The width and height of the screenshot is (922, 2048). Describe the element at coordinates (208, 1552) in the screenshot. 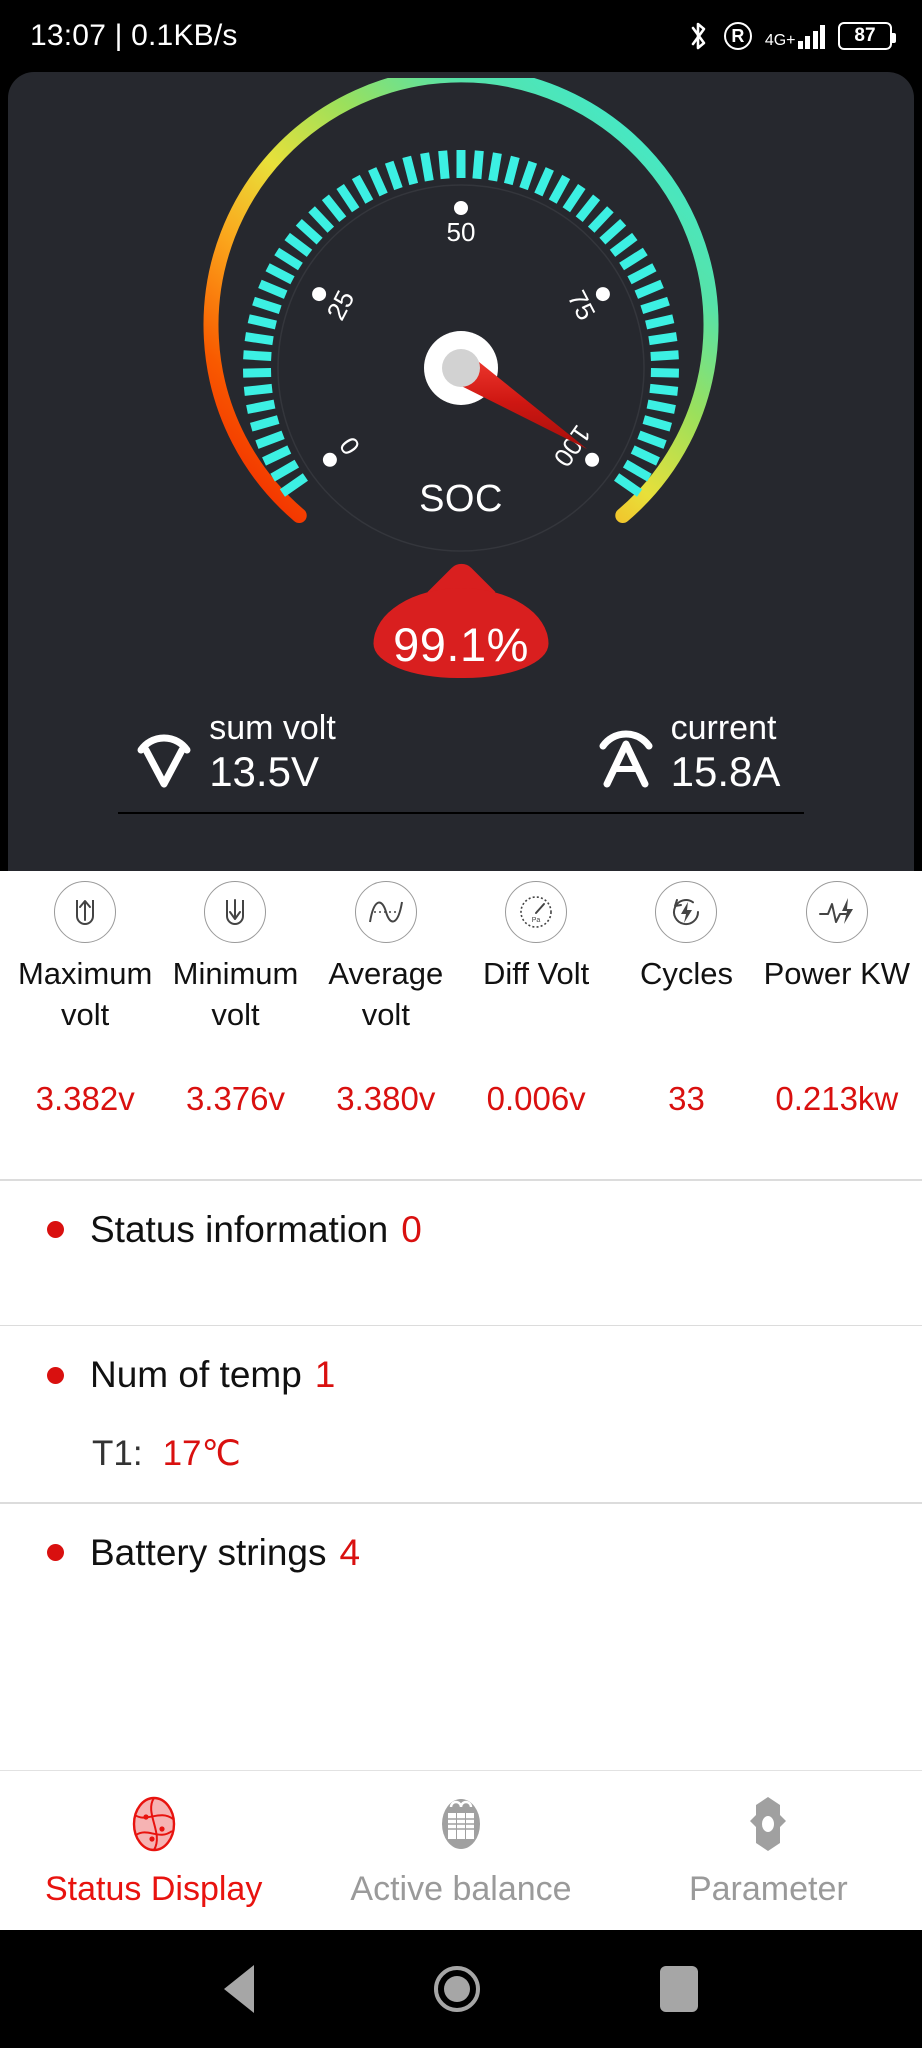

I see `row-label: Battery strings` at that location.